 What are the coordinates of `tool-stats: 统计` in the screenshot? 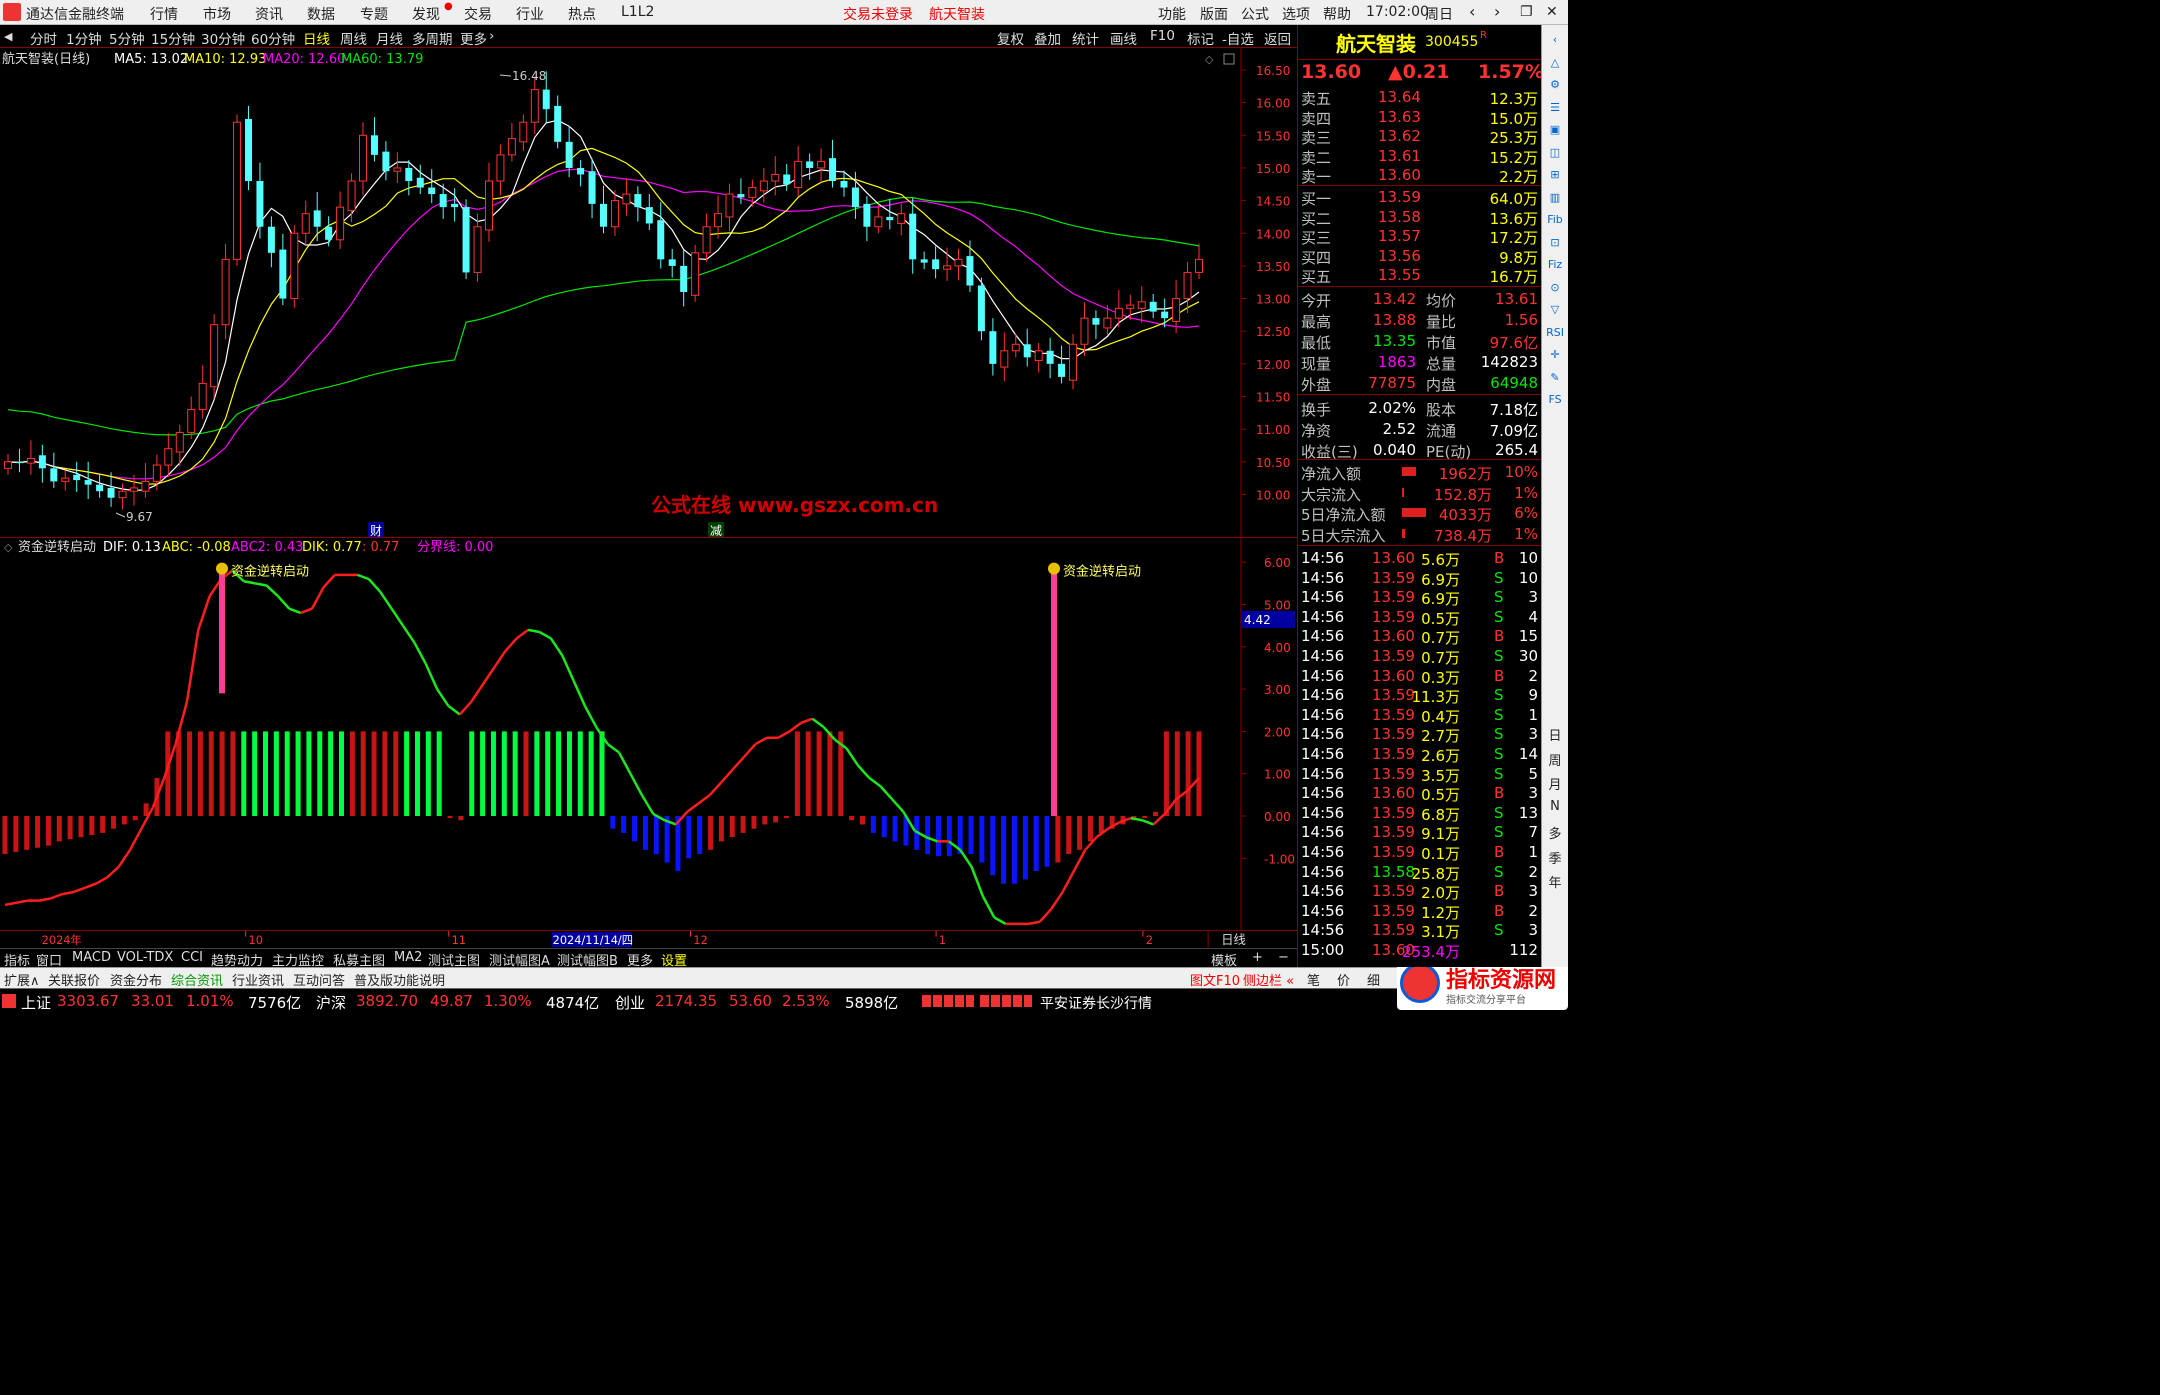 It's located at (1085, 38).